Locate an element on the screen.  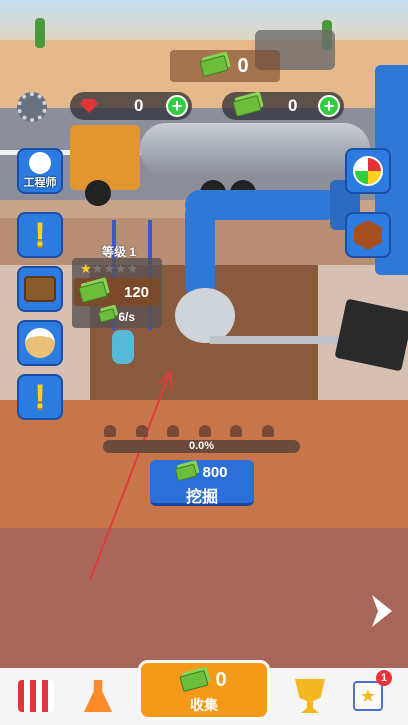
hexagon-icon is located at coordinates (368, 235).